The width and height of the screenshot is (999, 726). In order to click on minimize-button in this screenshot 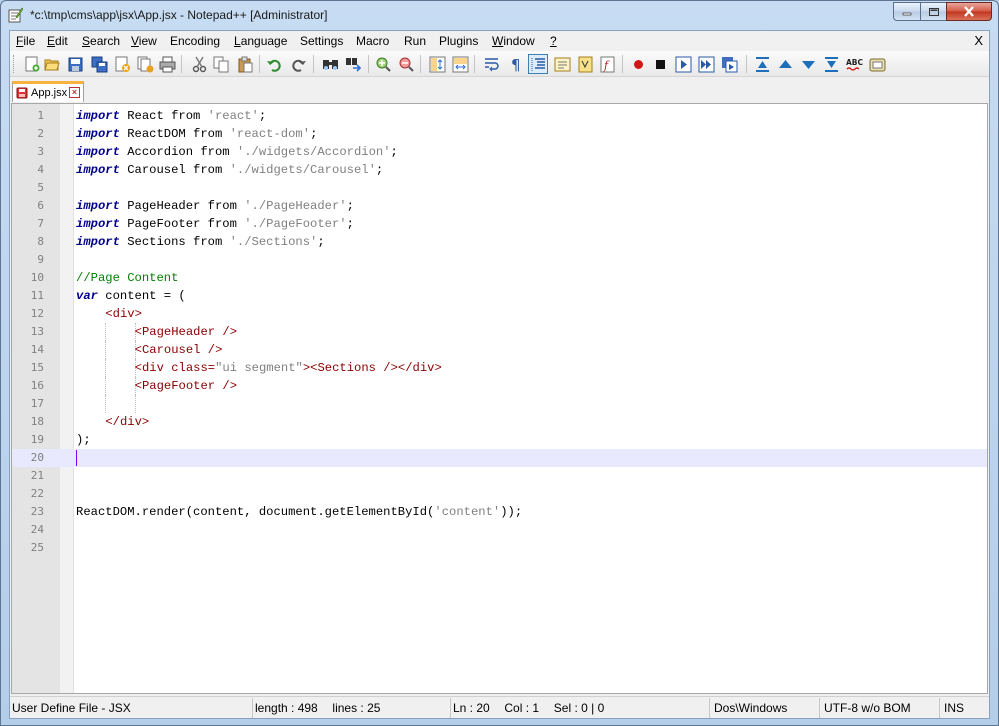, I will do `click(906, 11)`.